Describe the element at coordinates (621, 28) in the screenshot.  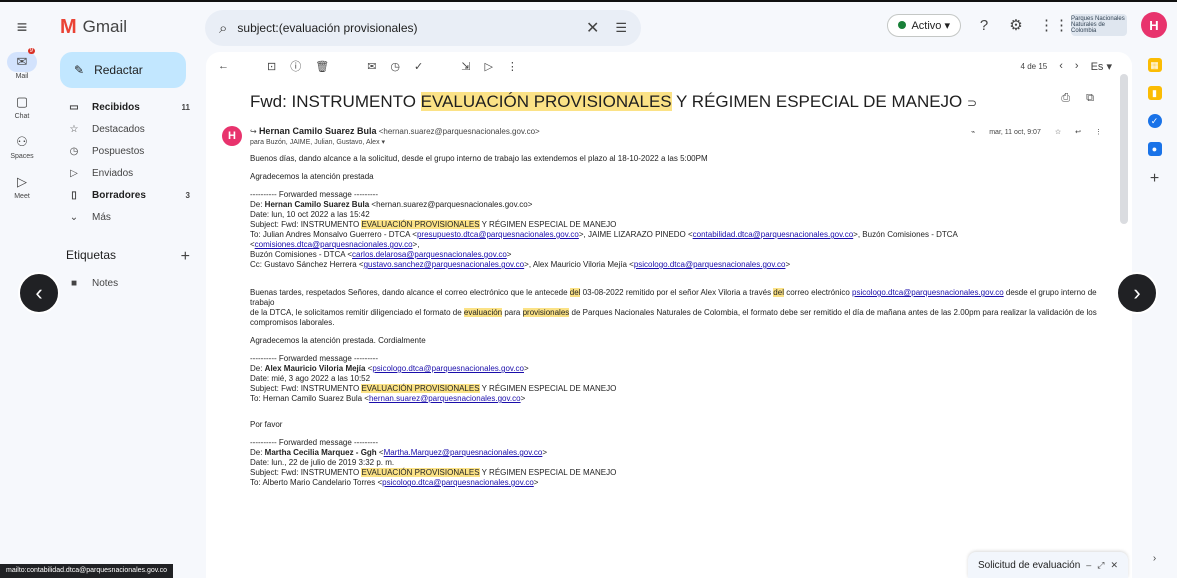
I see `search-options-icon: ☰` at that location.